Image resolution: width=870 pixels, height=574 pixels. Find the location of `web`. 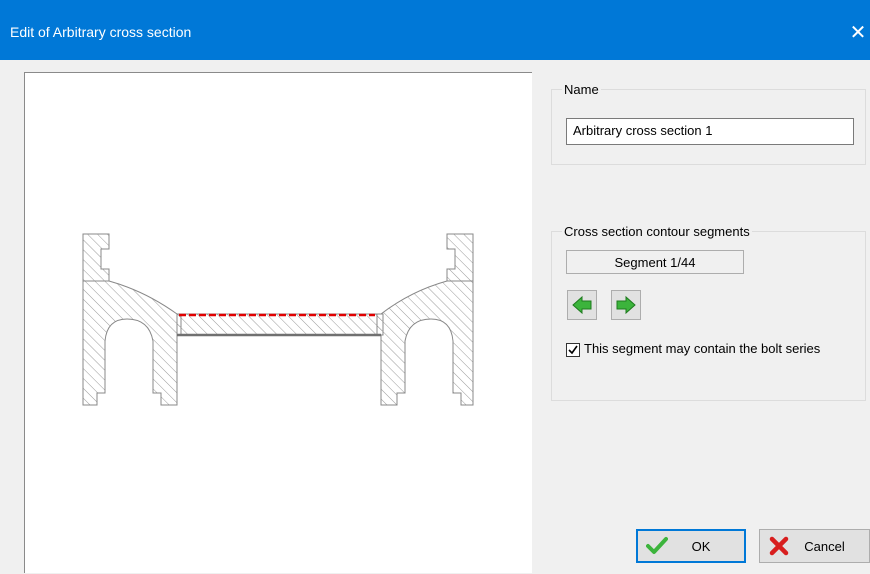

web is located at coordinates (280, 324).